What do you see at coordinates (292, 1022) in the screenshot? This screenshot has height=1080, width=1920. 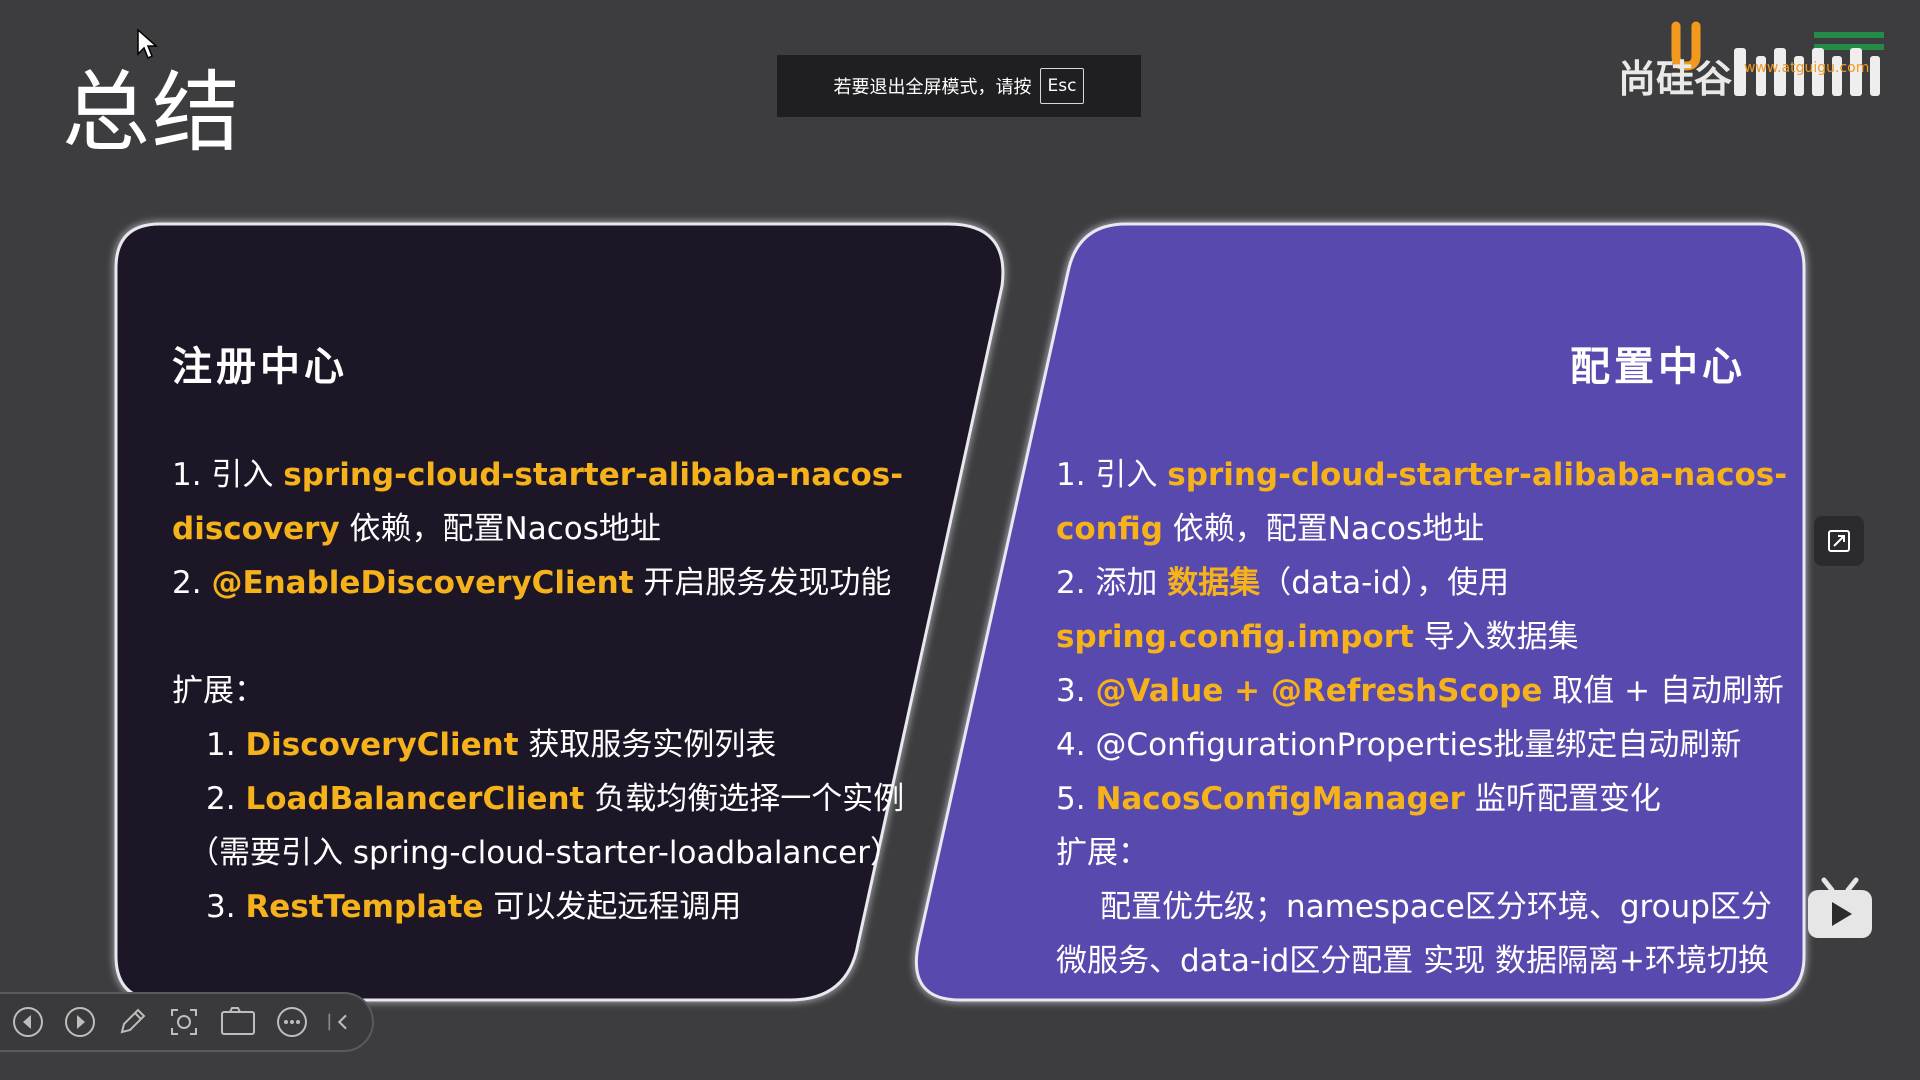 I see `more-options-icon` at bounding box center [292, 1022].